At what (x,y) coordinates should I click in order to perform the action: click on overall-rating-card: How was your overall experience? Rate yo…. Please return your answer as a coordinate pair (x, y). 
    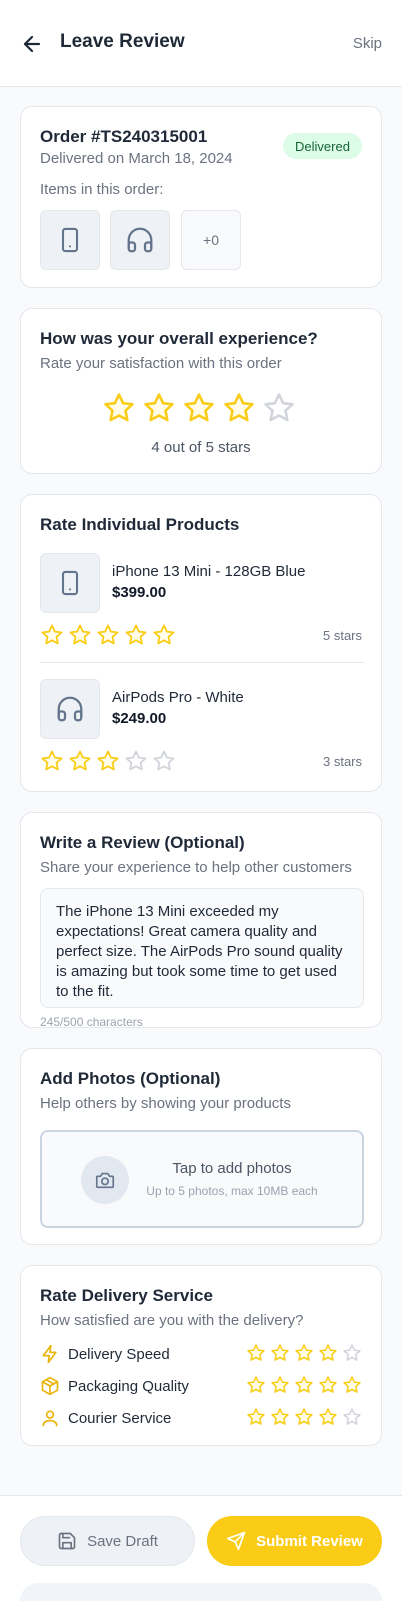
    Looking at the image, I should click on (201, 391).